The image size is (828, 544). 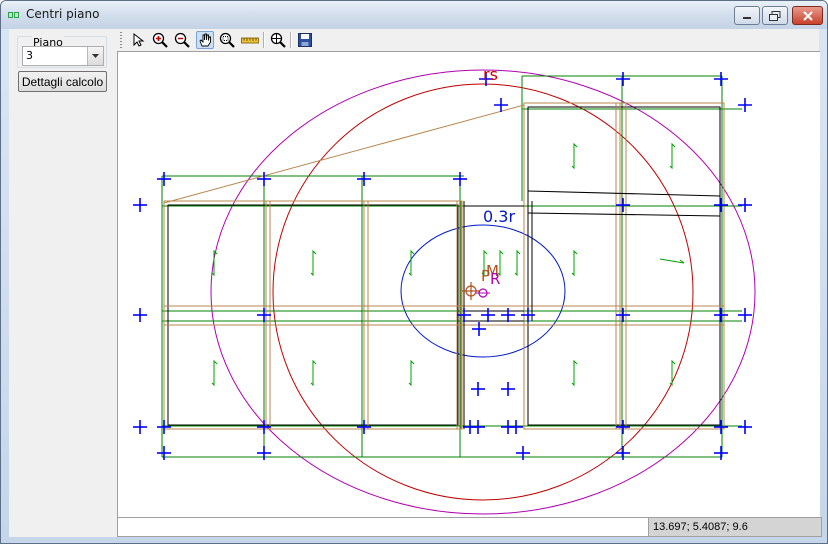 I want to click on measure-ruler-icon, so click(x=250, y=40).